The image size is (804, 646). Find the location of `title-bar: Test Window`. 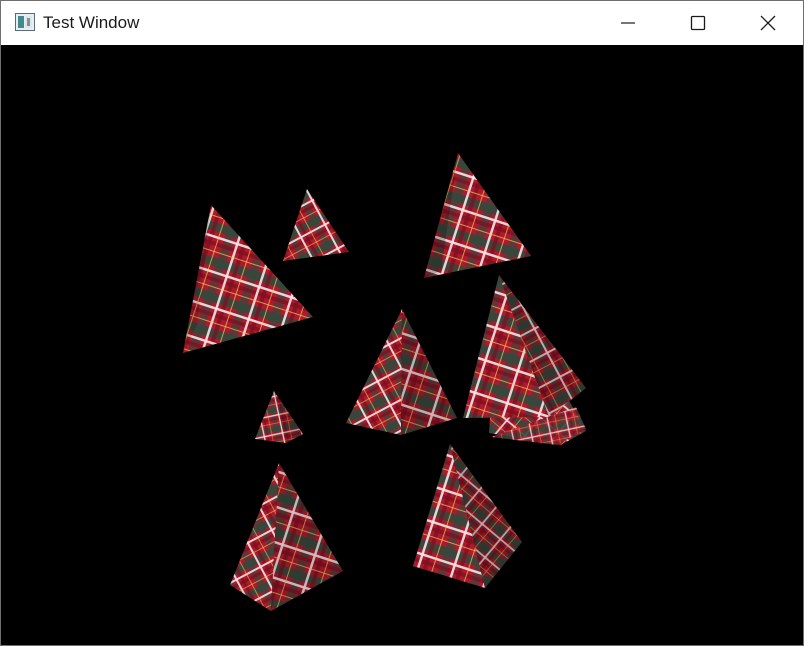

title-bar: Test Window is located at coordinates (402, 23).